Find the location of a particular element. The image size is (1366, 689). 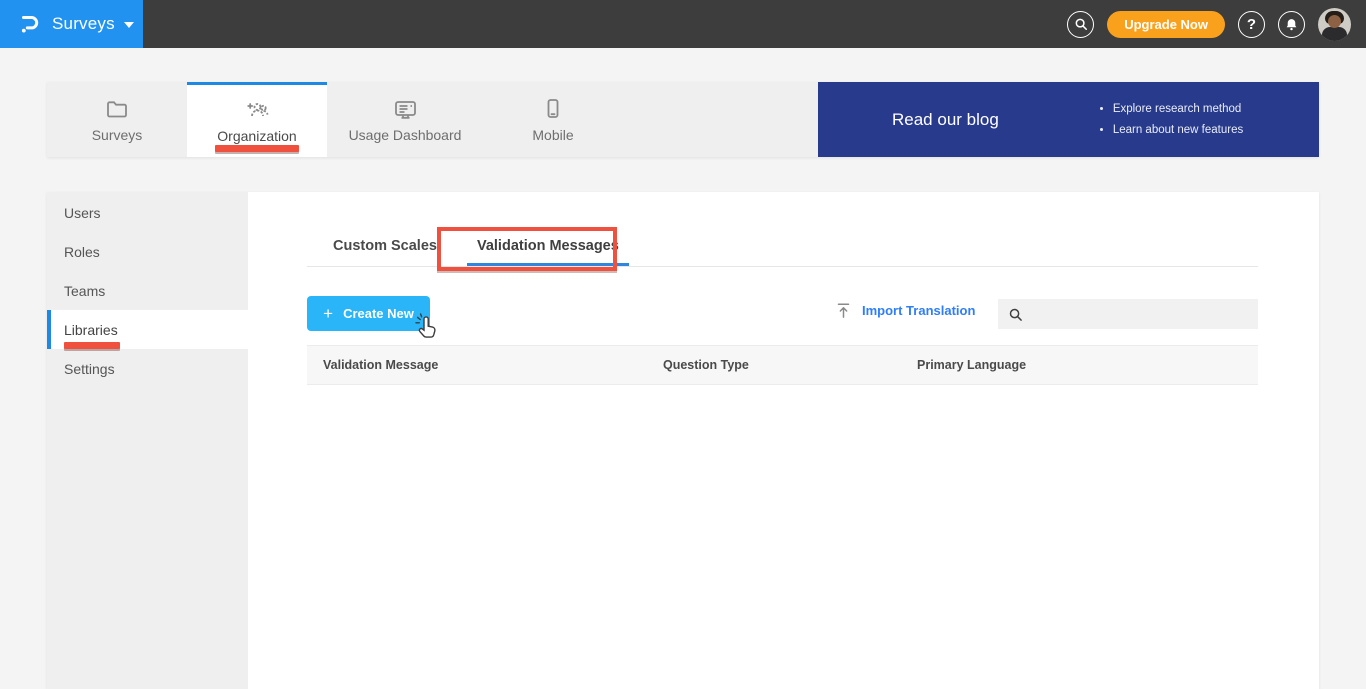

sidebar-item-label: Roles is located at coordinates (82, 251).